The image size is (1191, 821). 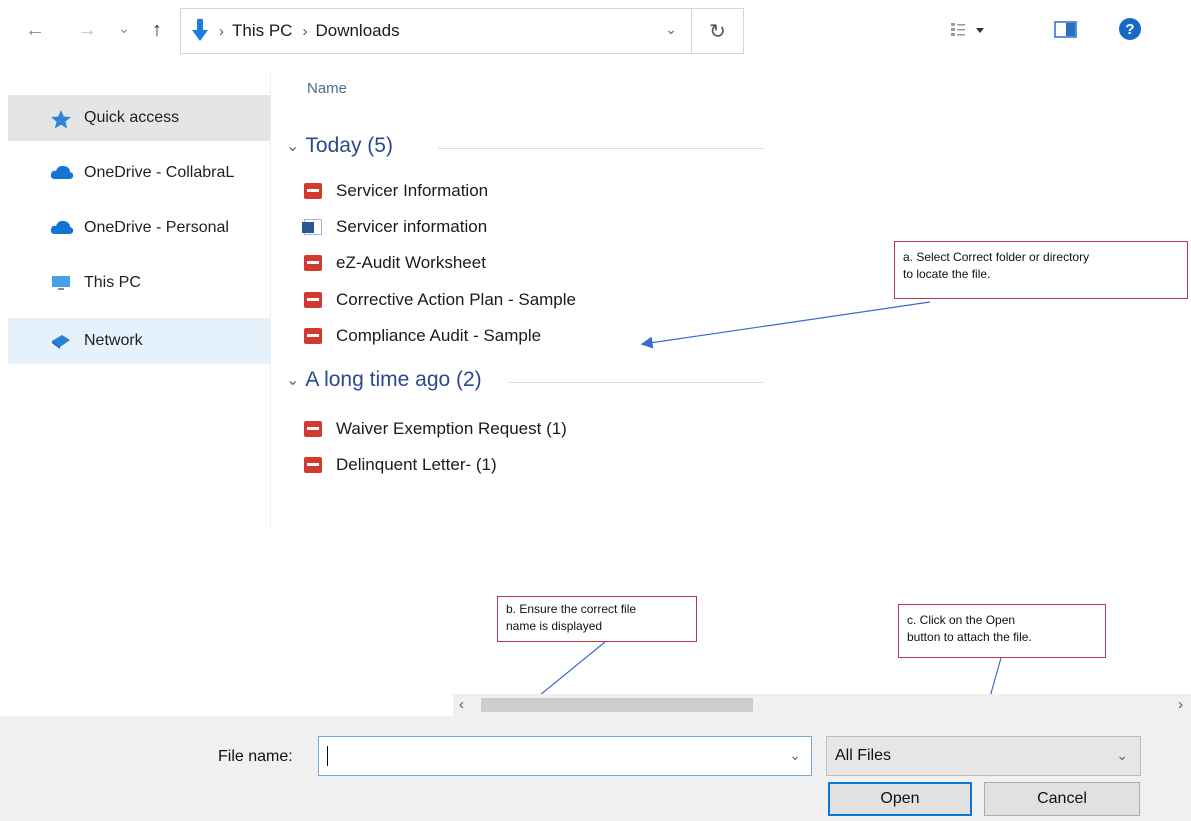 I want to click on file-row: Servicer information, so click(x=395, y=227).